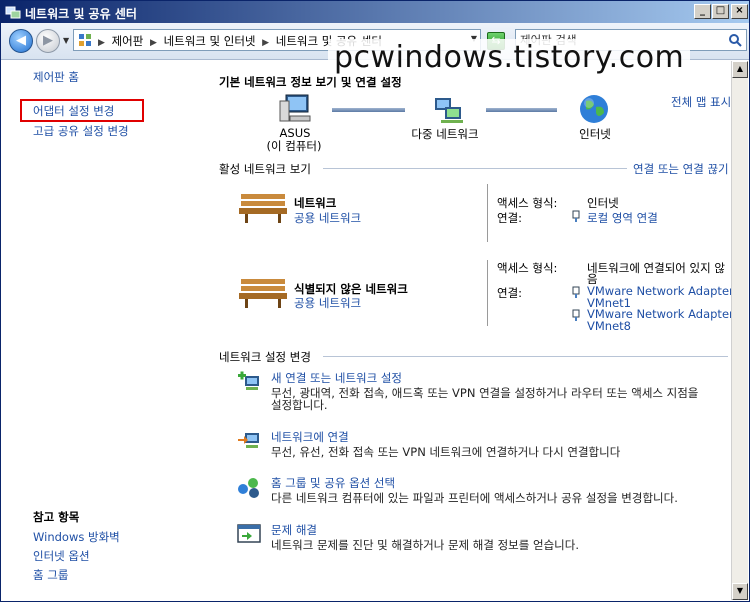 This screenshot has height=602, width=750. What do you see at coordinates (265, 169) in the screenshot?
I see `active-networks-heading: 활성 네트워크 보기` at bounding box center [265, 169].